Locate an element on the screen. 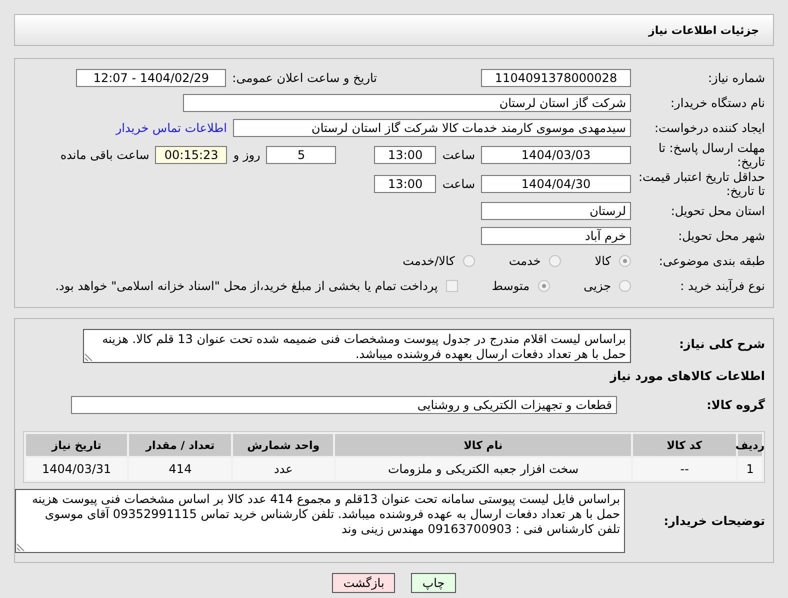 The image size is (788, 598). field-label: مهلت ارسال پاسخ: تا تاریخ: is located at coordinates (711, 155).